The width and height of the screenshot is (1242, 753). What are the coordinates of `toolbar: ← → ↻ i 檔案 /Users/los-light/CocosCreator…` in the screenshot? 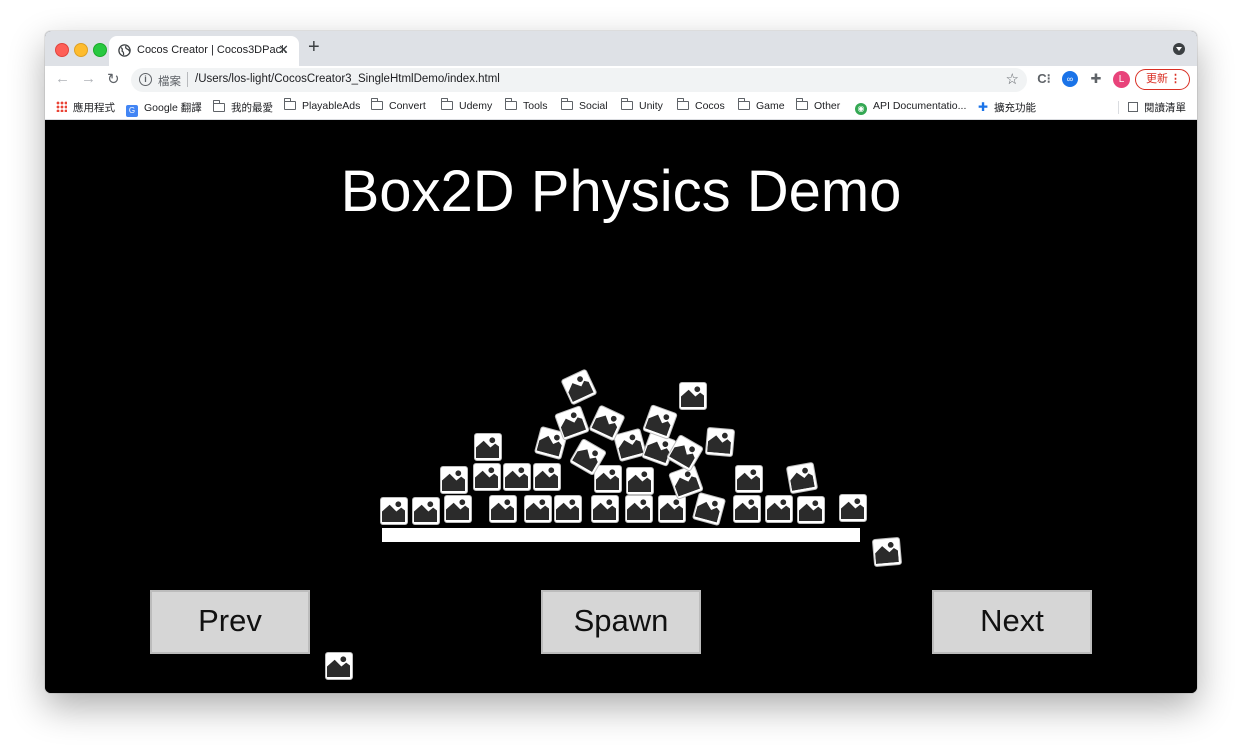 It's located at (621, 80).